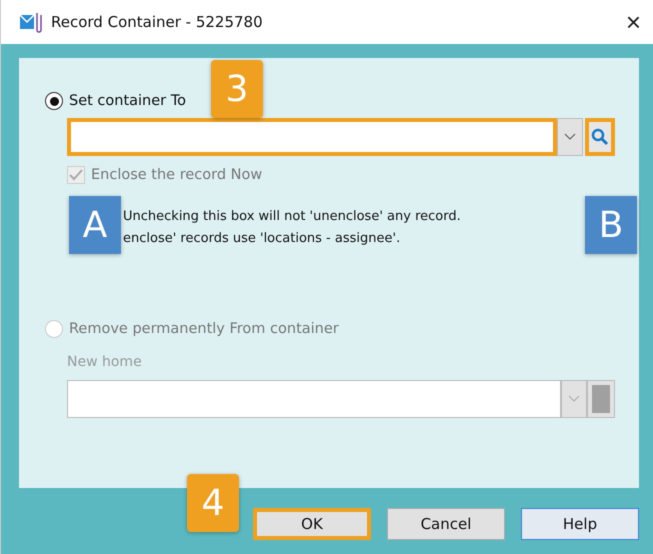 The width and height of the screenshot is (653, 554). I want to click on search-button, so click(600, 137).